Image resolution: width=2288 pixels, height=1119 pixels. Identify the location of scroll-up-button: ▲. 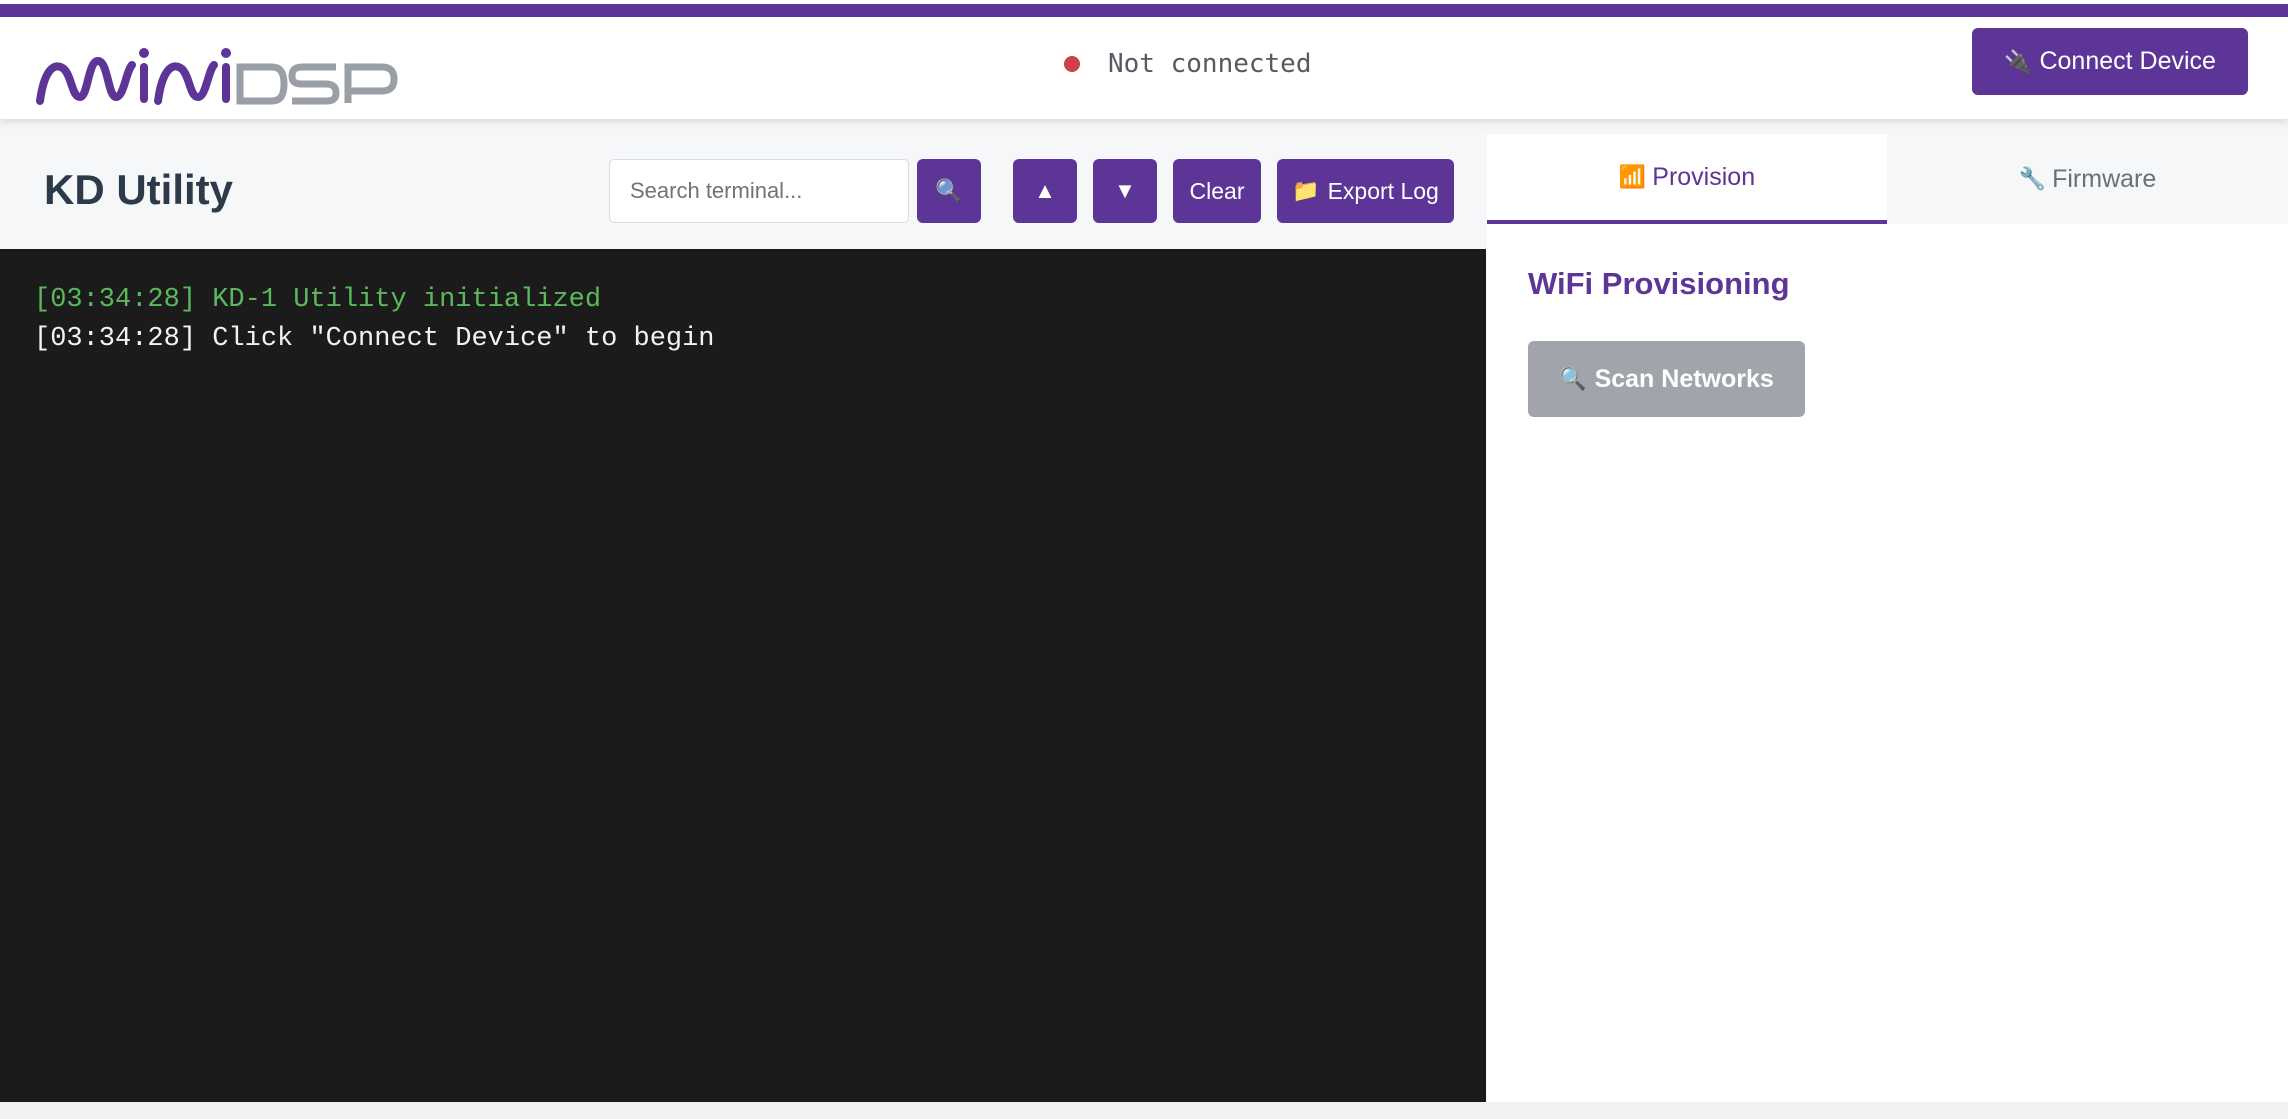
(1045, 191).